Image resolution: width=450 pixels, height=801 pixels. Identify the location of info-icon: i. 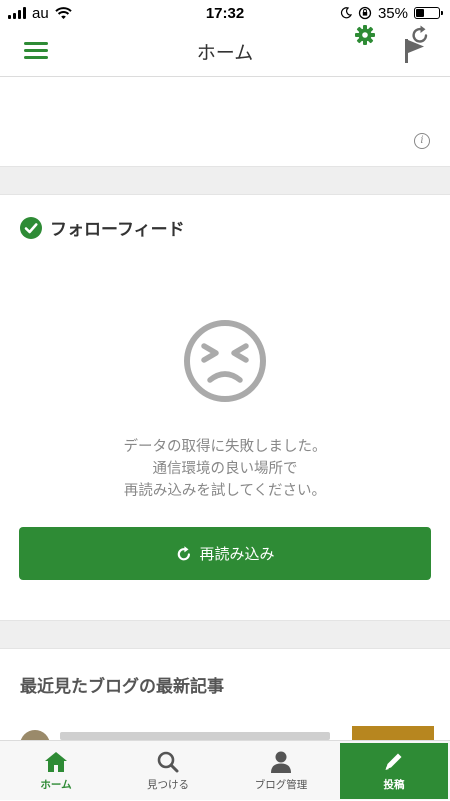
(422, 141).